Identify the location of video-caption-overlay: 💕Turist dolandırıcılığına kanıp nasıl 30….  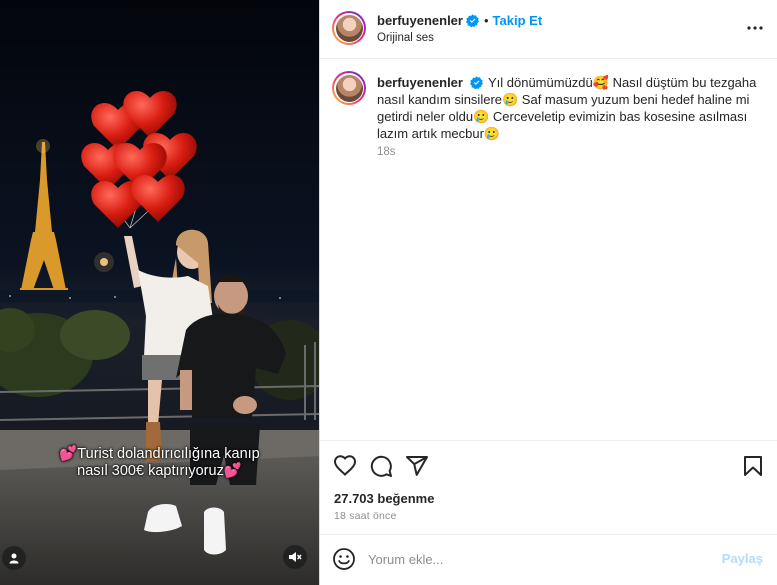
(159, 463).